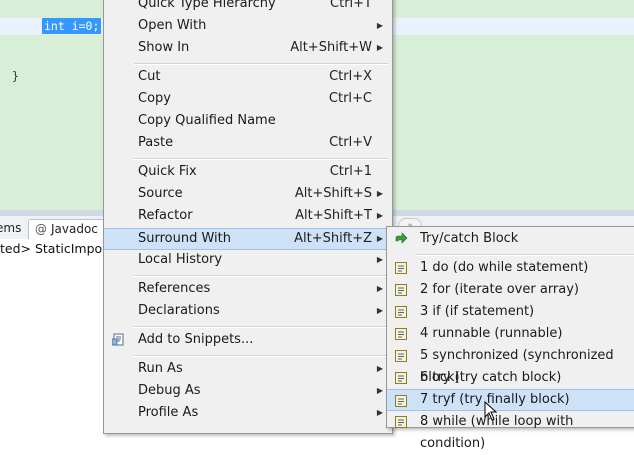  Describe the element at coordinates (164, 47) in the screenshot. I see `menu-item-label: Show In` at that location.